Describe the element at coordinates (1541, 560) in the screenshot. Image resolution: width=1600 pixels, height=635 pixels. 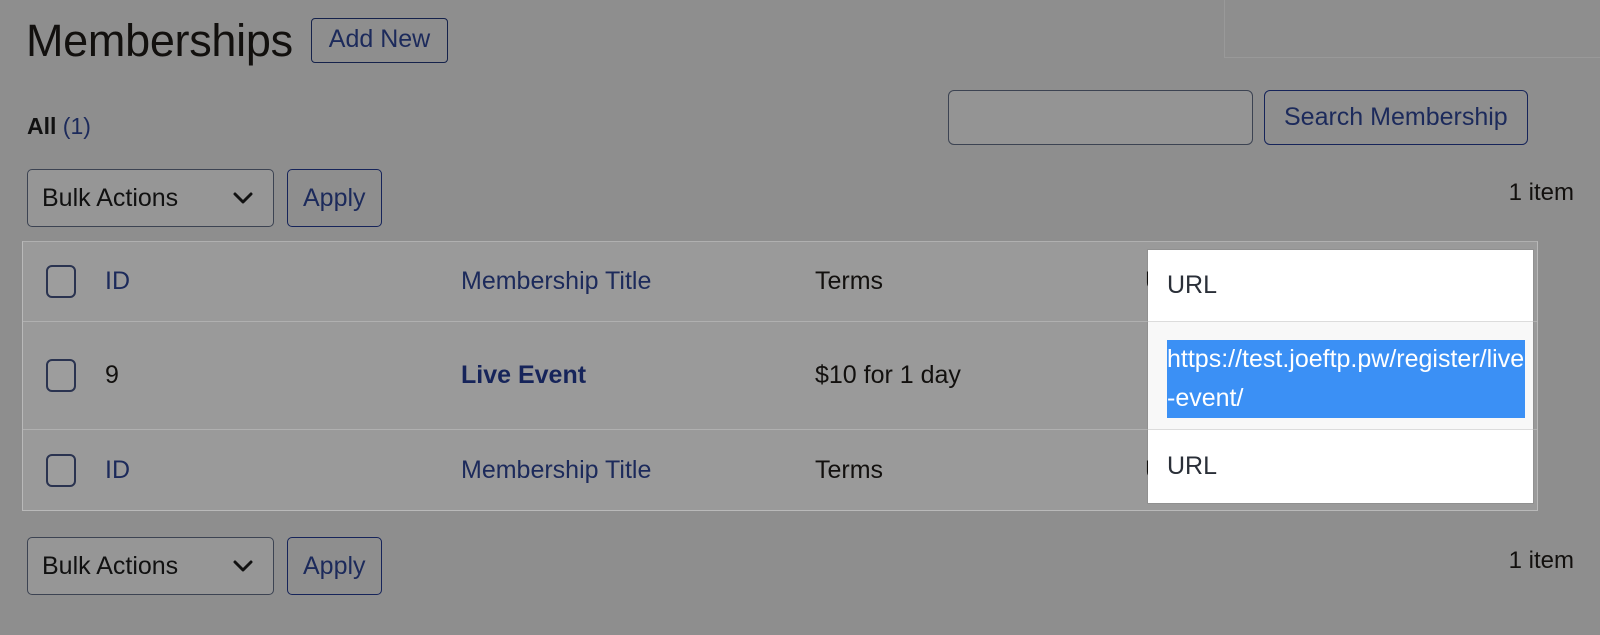
I see `item-count-bottom: 1 item` at that location.